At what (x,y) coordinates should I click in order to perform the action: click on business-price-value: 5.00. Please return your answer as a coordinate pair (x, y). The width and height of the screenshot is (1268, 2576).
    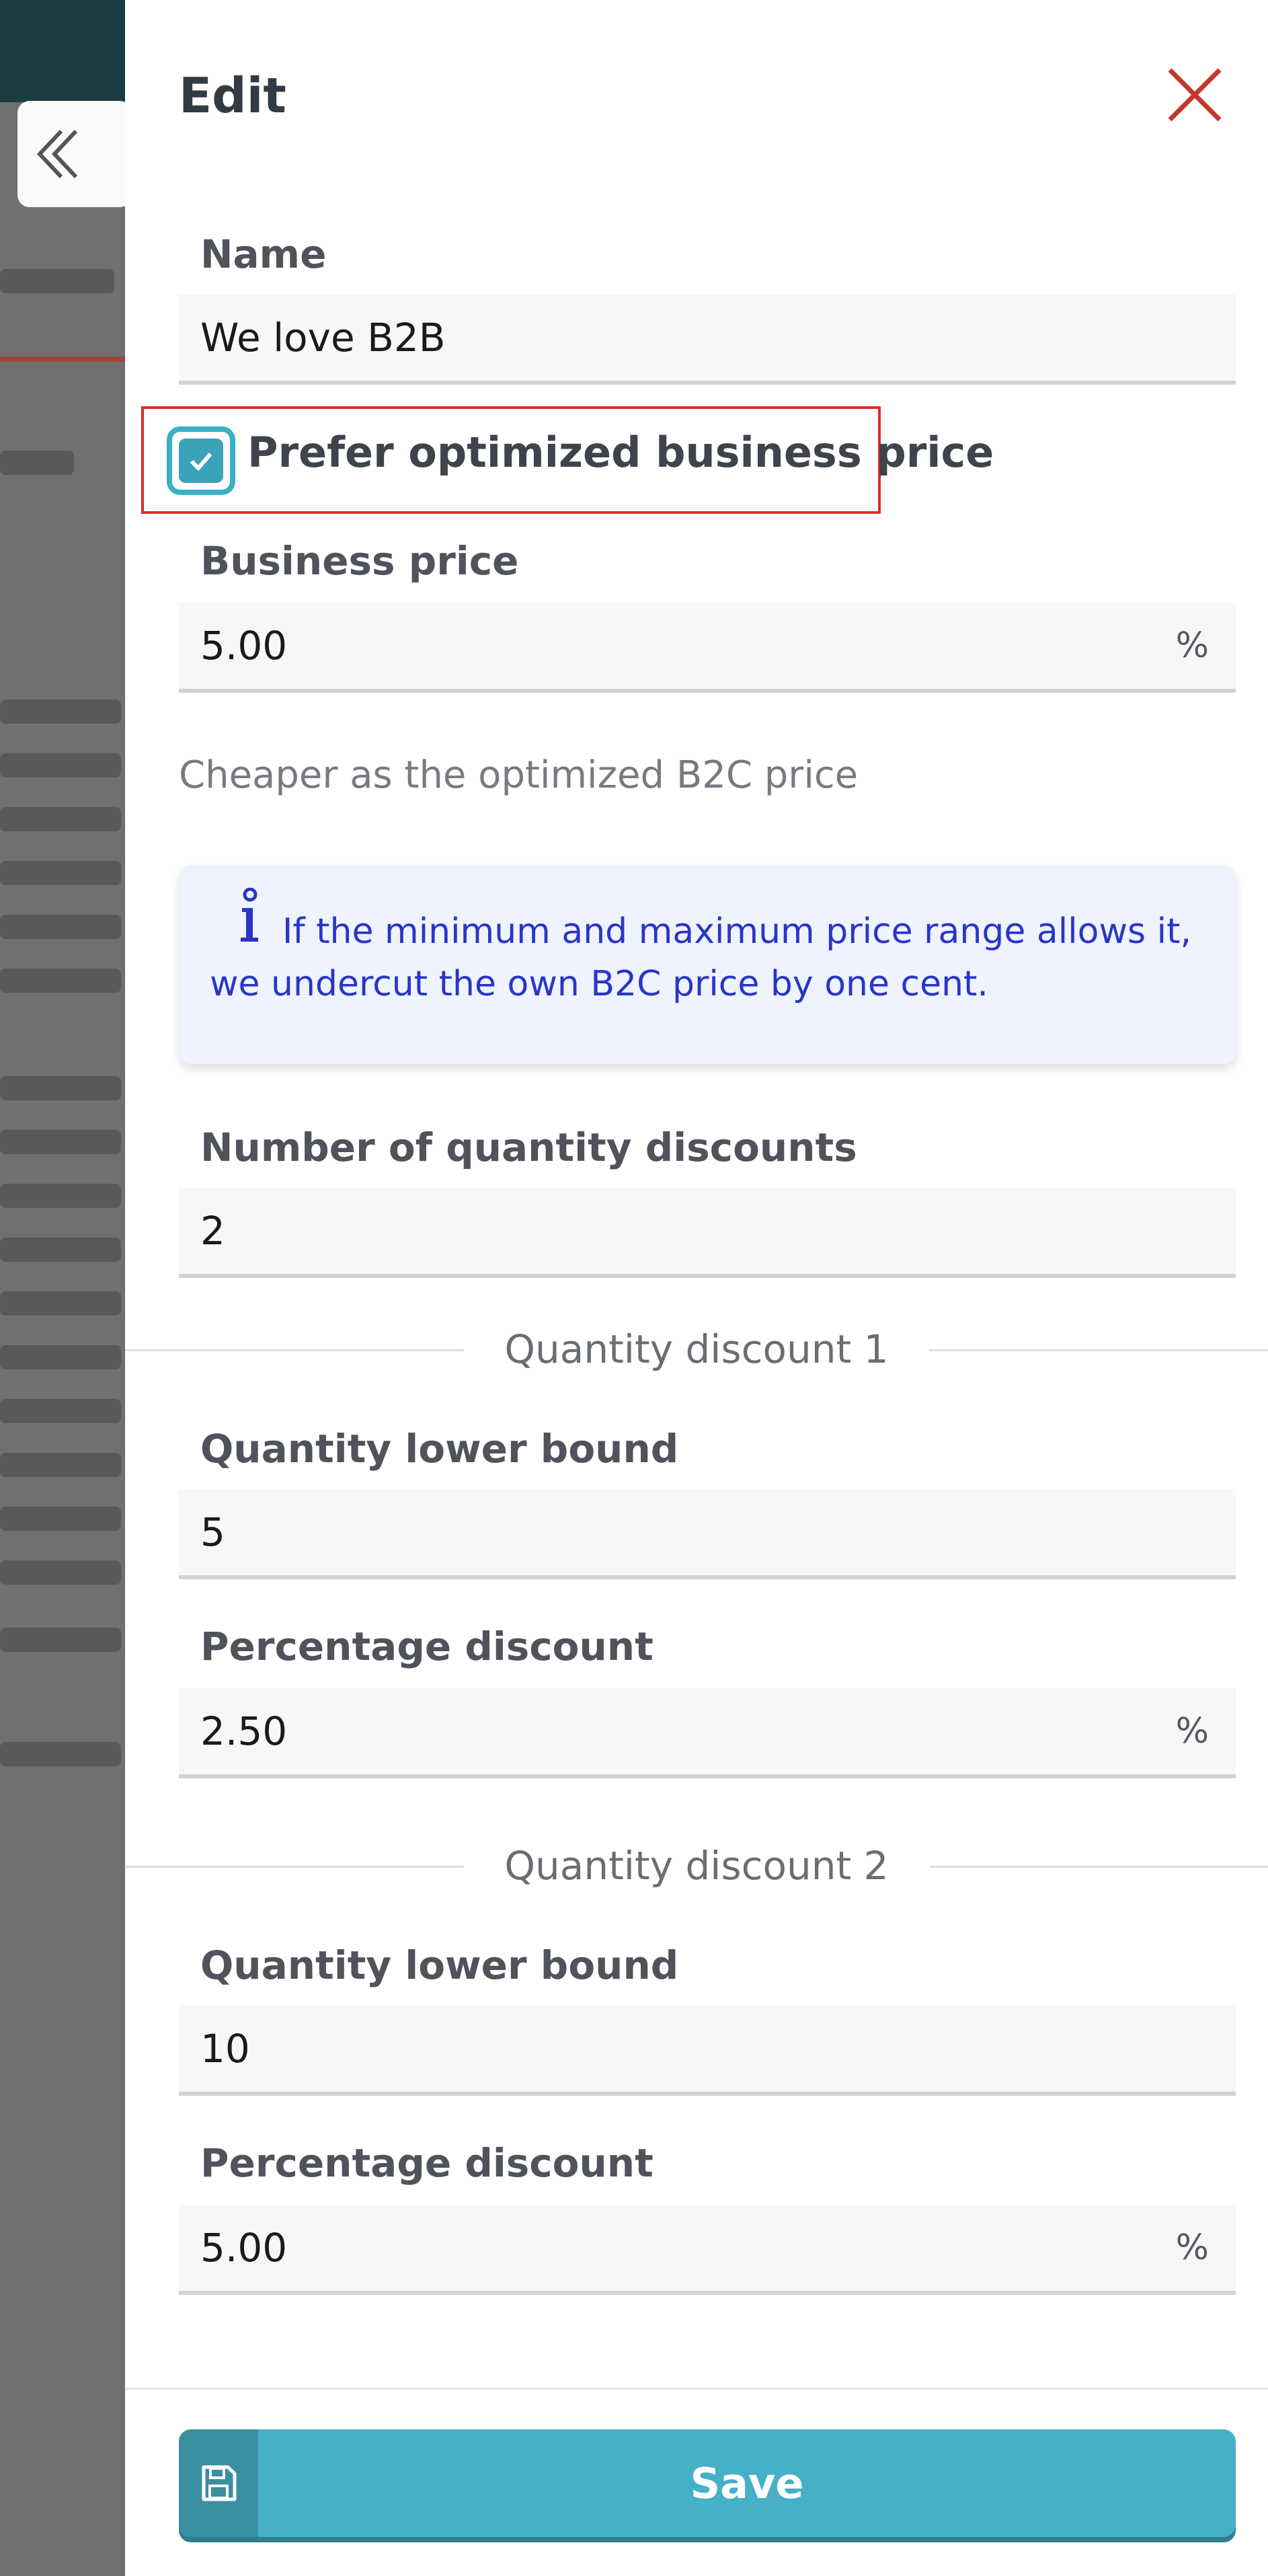
    Looking at the image, I should click on (244, 646).